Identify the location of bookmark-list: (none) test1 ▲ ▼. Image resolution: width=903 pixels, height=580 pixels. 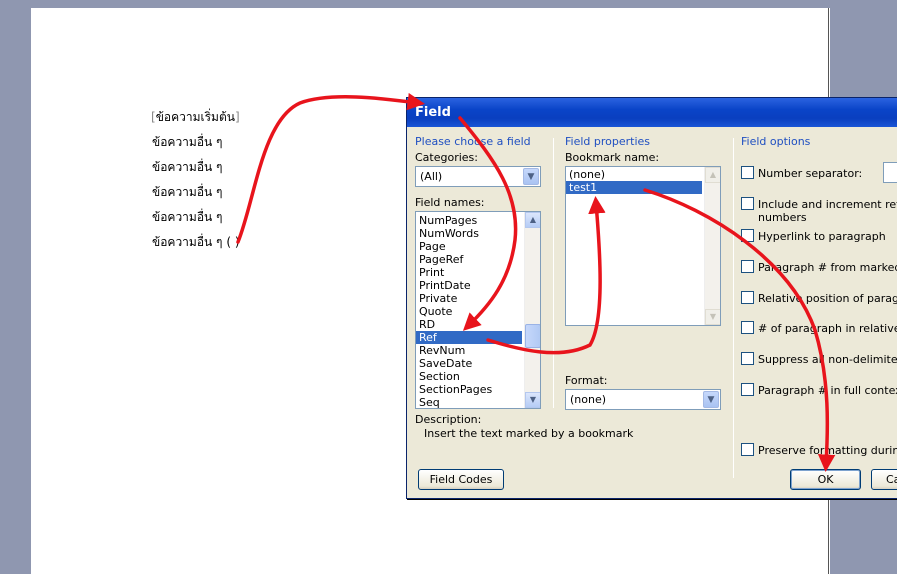
(643, 246).